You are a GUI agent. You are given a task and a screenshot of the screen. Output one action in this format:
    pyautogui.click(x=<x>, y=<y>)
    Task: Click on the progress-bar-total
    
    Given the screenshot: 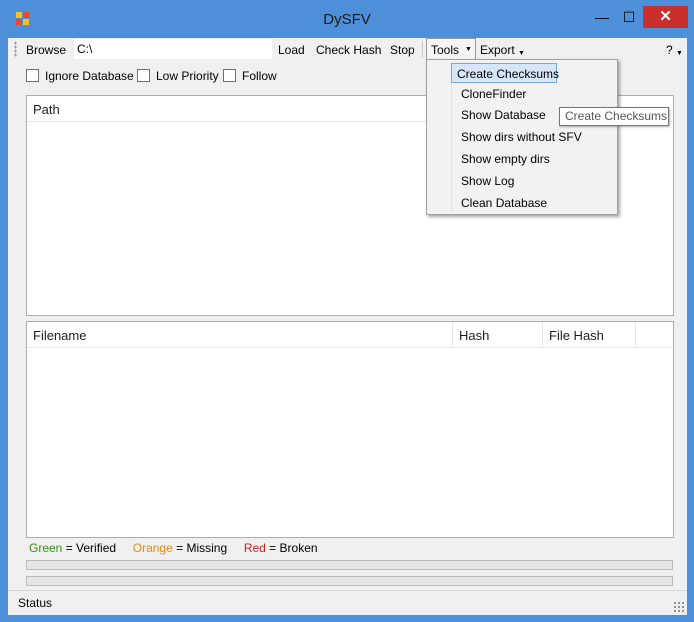 What is the action you would take?
    pyautogui.click(x=349, y=565)
    